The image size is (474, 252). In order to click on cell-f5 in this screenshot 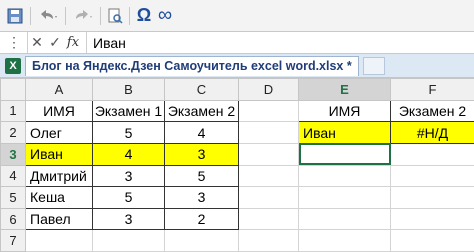, I will do `click(432, 197)`.